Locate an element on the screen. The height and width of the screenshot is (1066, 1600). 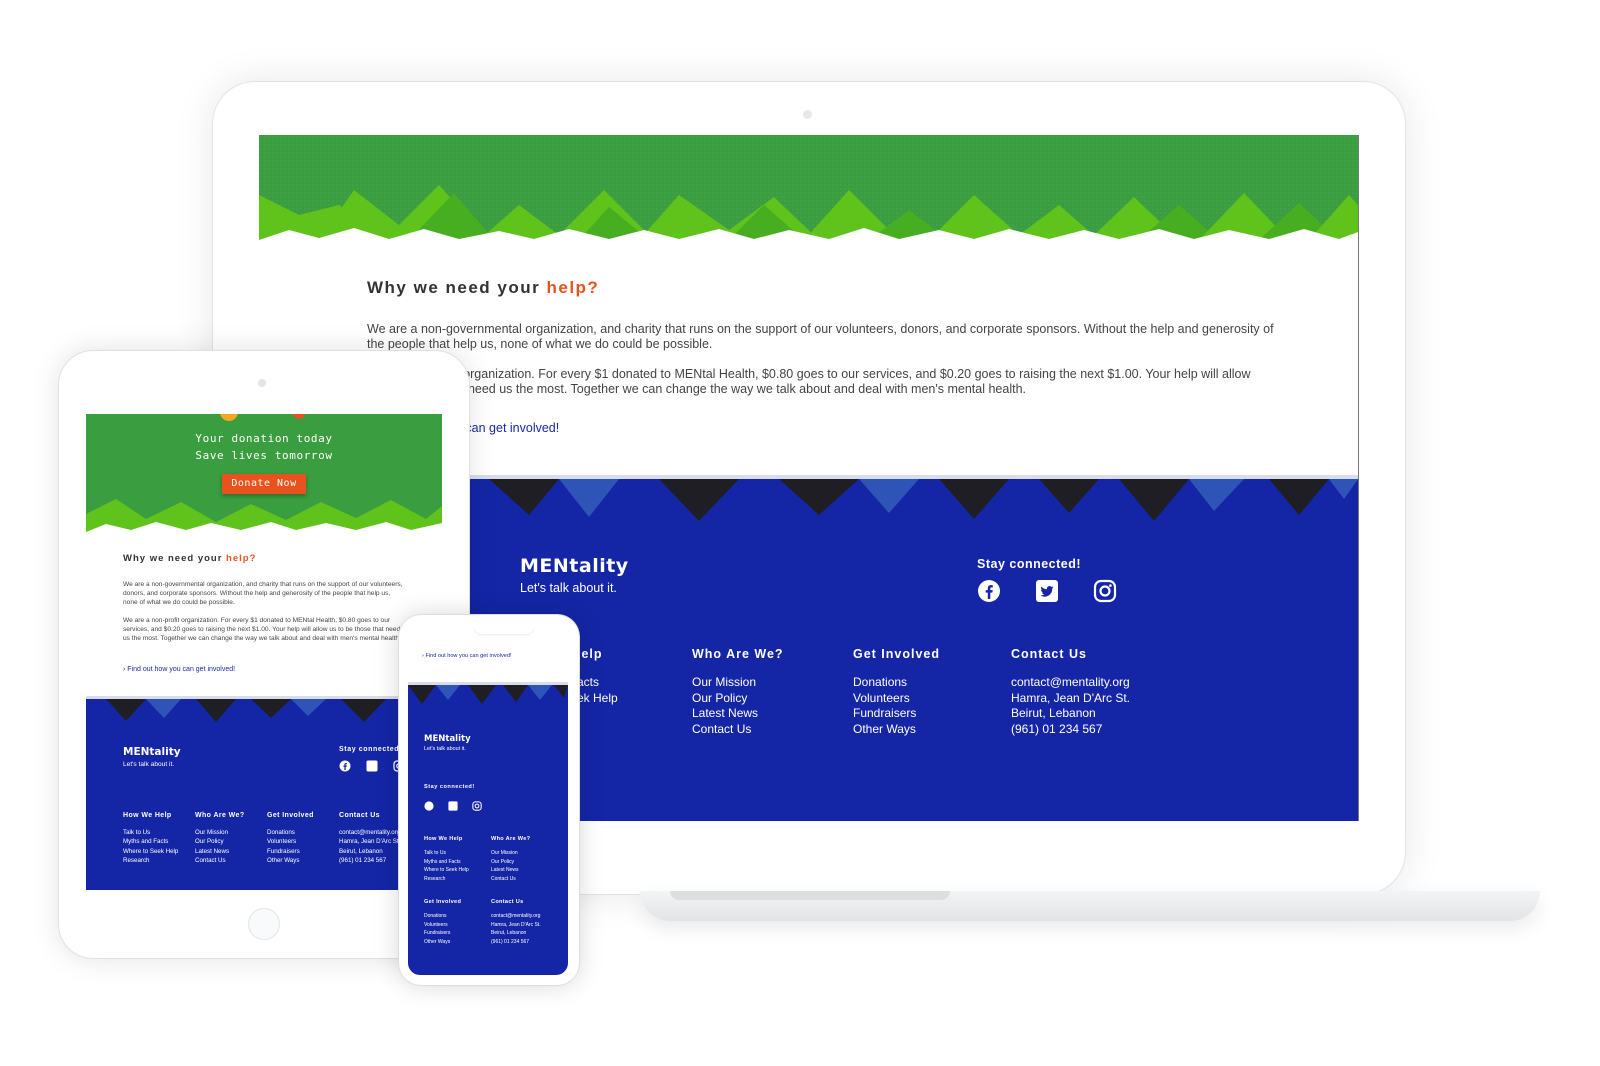
phone-footer-brand: MENtality Let's talk about it. is located at coordinates (447, 743).